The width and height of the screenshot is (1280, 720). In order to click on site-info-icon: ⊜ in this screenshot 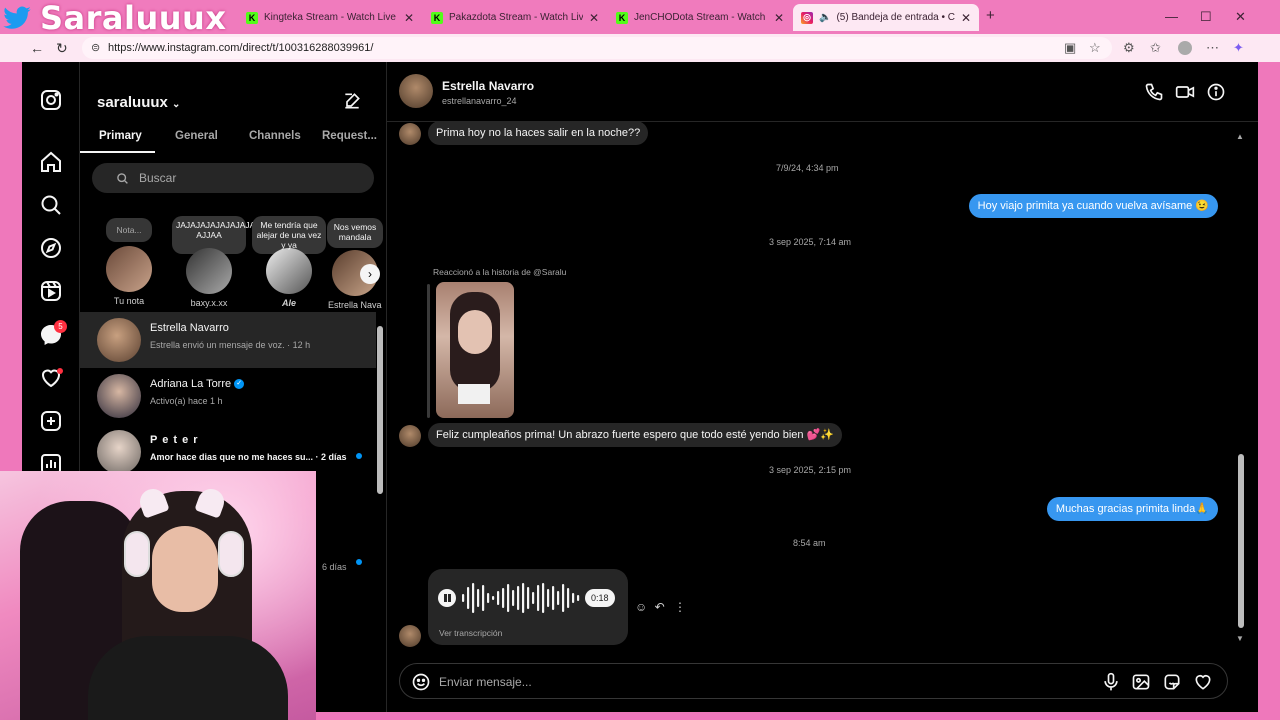, I will do `click(95, 47)`.